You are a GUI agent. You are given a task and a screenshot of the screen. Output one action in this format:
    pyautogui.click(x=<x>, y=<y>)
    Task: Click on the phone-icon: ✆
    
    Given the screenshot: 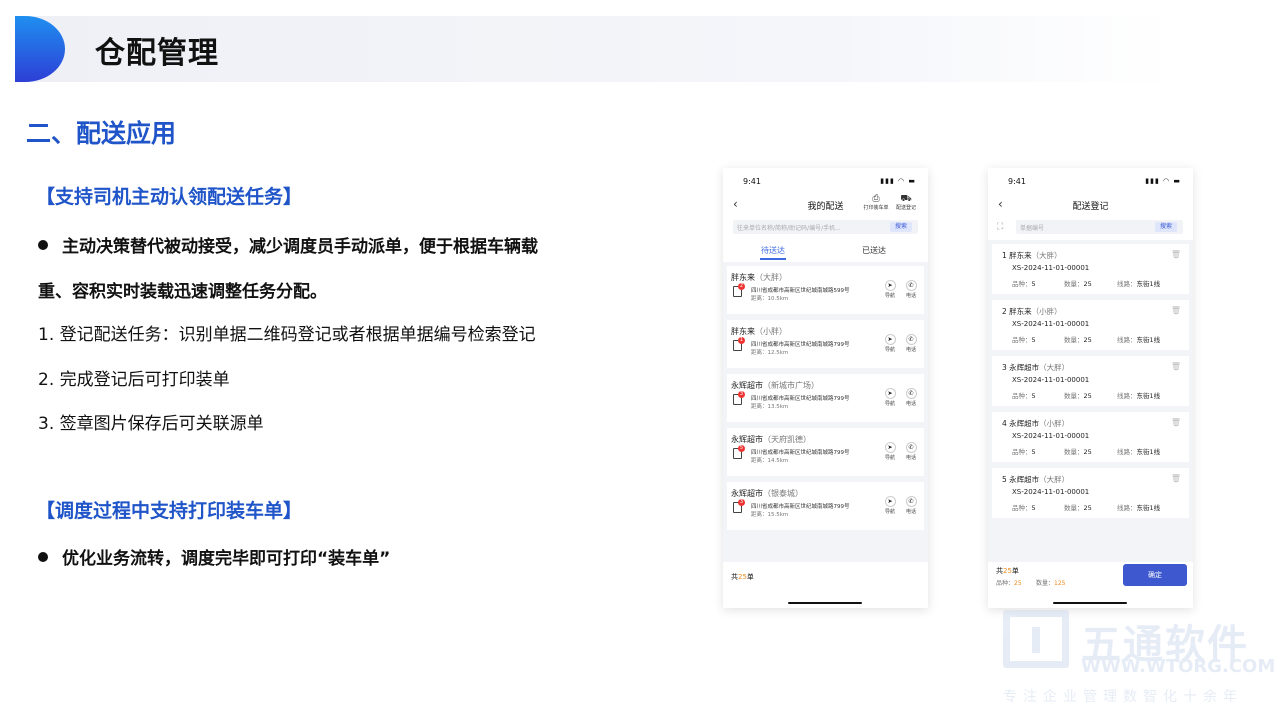 What is the action you would take?
    pyautogui.click(x=911, y=285)
    